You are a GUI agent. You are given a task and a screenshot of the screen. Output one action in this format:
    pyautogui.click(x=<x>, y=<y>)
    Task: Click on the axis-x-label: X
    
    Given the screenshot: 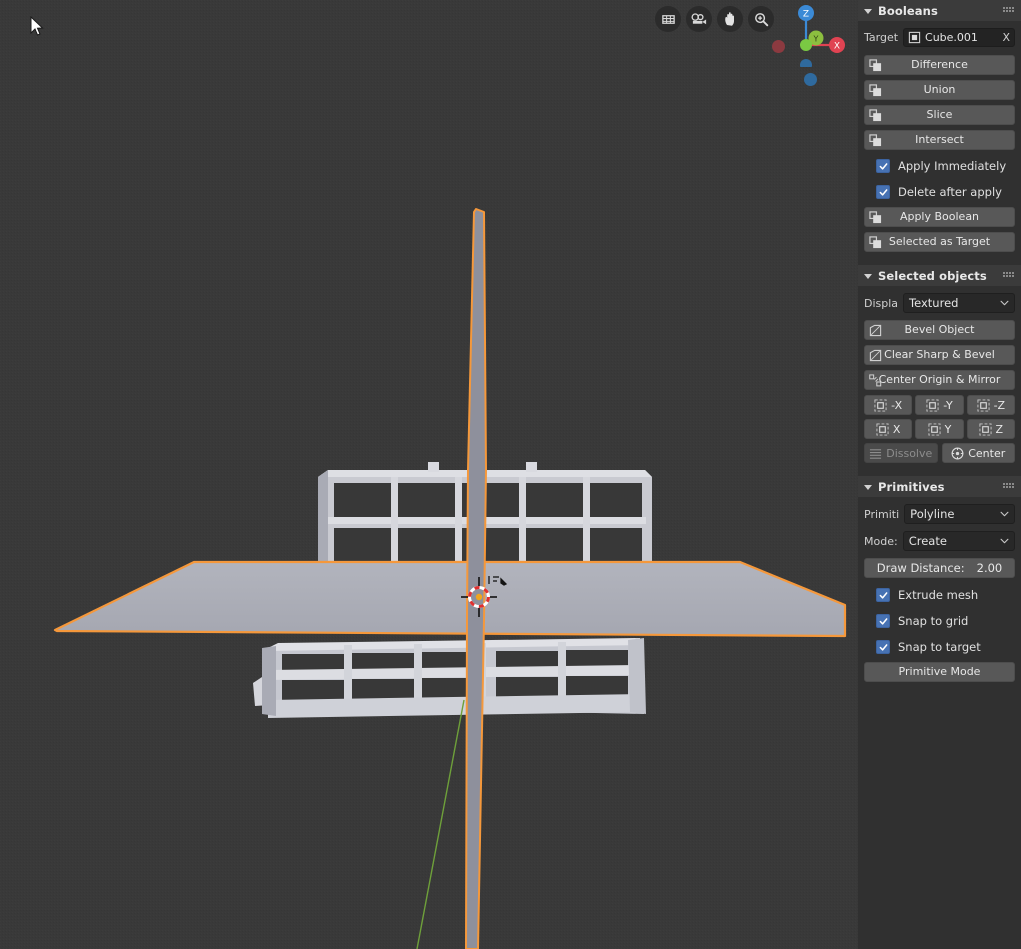 What is the action you would take?
    pyautogui.click(x=896, y=429)
    